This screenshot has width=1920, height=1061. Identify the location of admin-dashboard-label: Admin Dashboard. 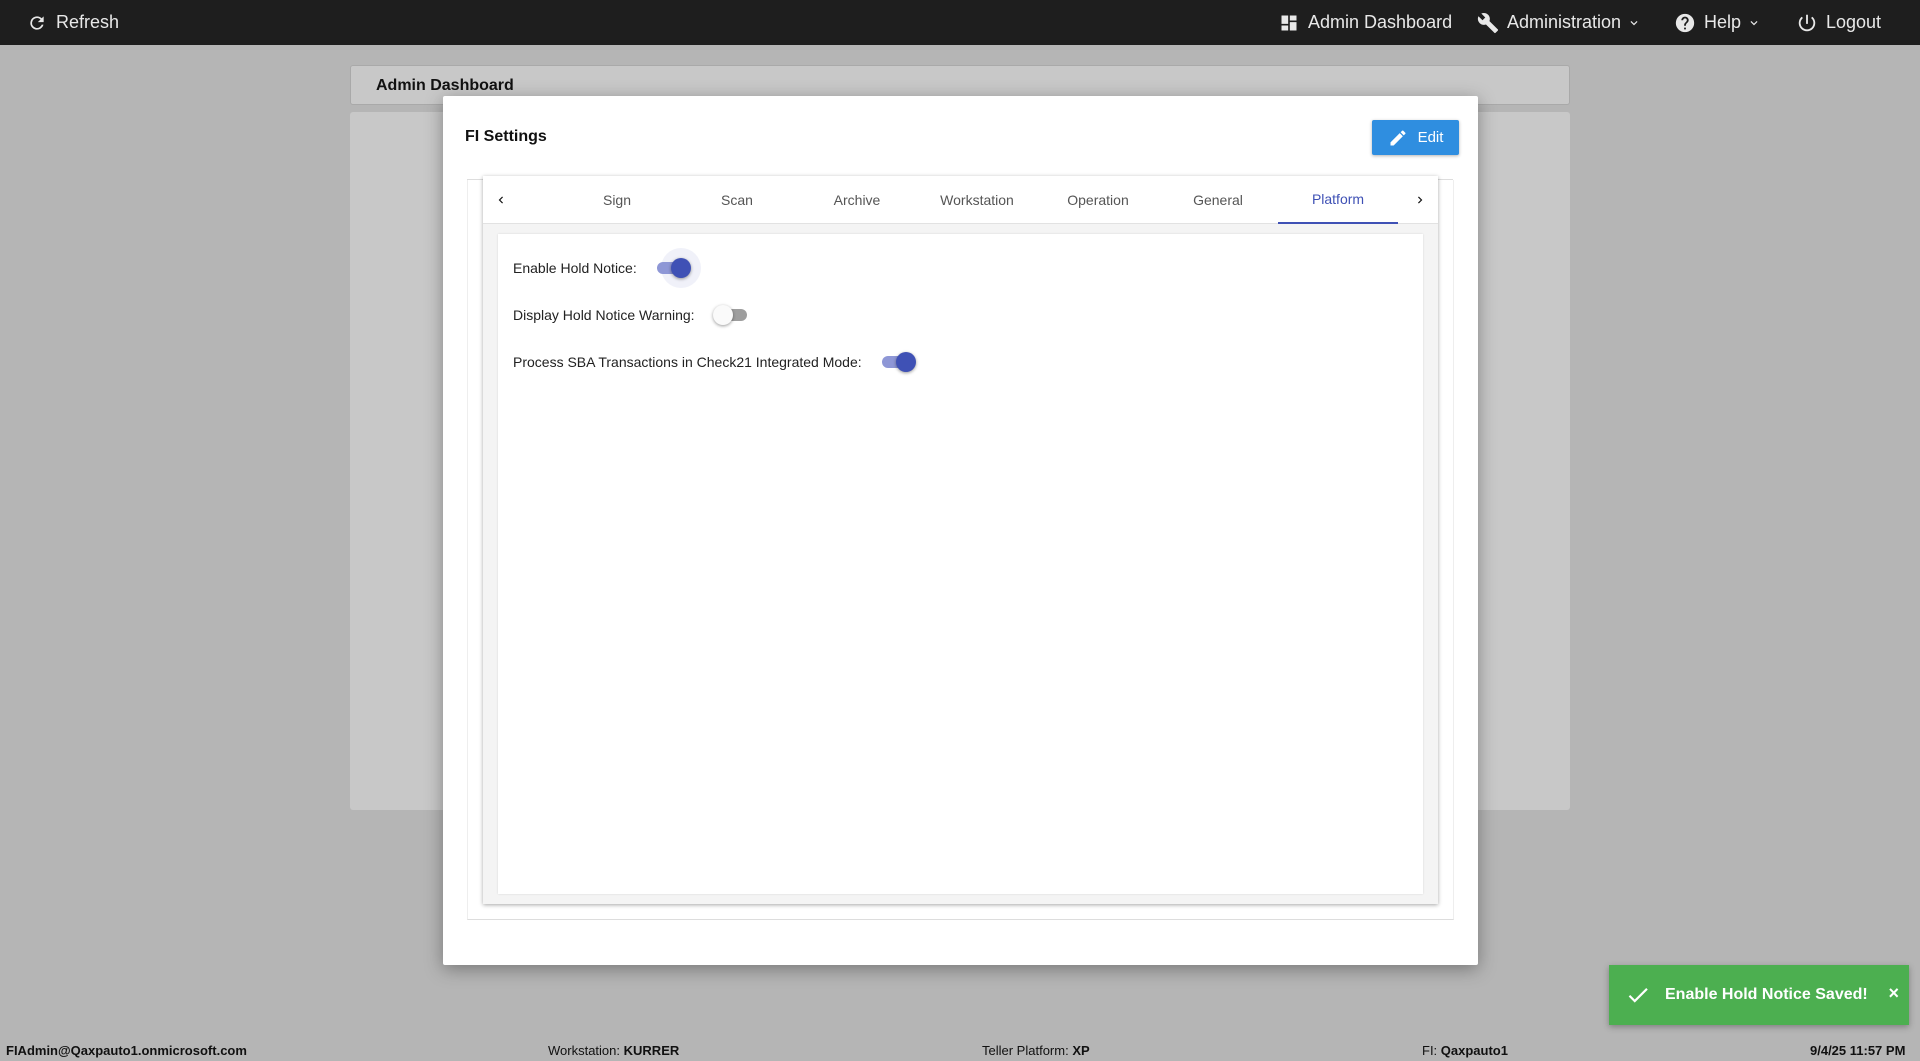
(1380, 22).